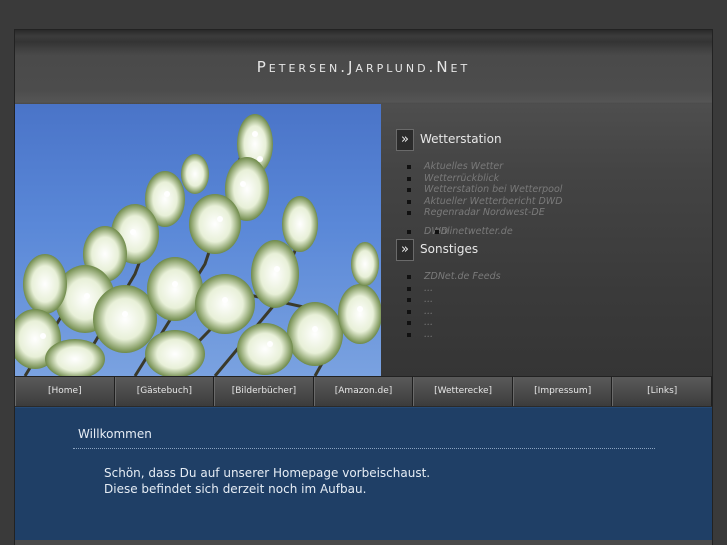 This screenshot has height=545, width=727. I want to click on nav-amazon: [Amazon.de], so click(363, 391).